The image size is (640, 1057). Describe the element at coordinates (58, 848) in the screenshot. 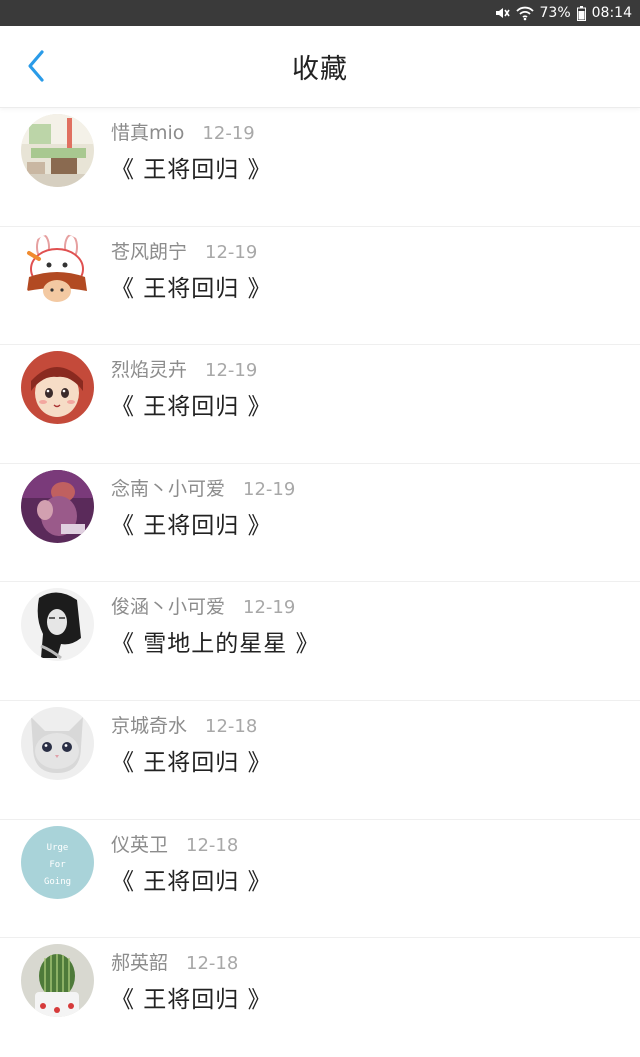

I see `avatar-text-1: Urge` at that location.